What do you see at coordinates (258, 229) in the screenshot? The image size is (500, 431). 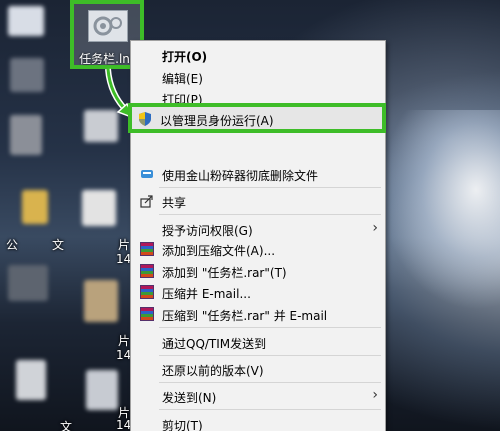 I see `menu-item-grant-access: 授予访问权限(G) ›` at bounding box center [258, 229].